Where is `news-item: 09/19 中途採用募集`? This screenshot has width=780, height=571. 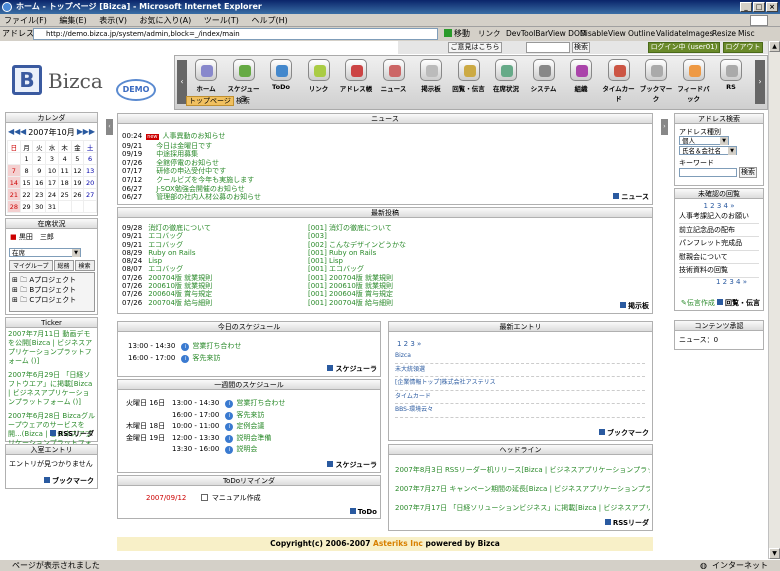
news-item: 09/19 中途採用募集 is located at coordinates (191, 154).